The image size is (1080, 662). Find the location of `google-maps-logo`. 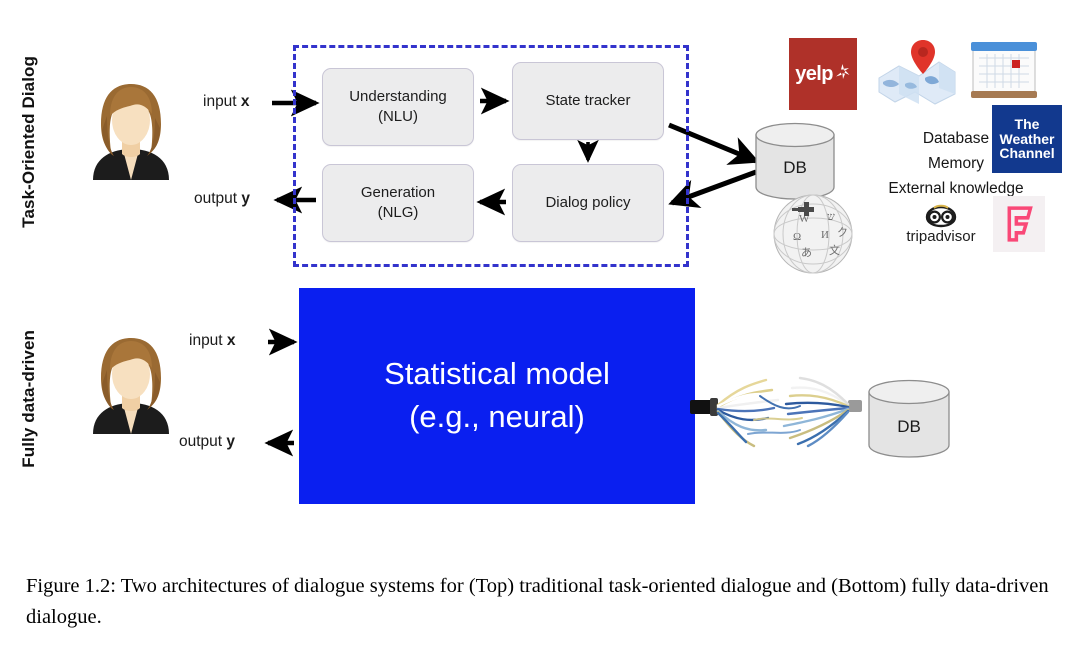

google-maps-logo is located at coordinates (917, 72).